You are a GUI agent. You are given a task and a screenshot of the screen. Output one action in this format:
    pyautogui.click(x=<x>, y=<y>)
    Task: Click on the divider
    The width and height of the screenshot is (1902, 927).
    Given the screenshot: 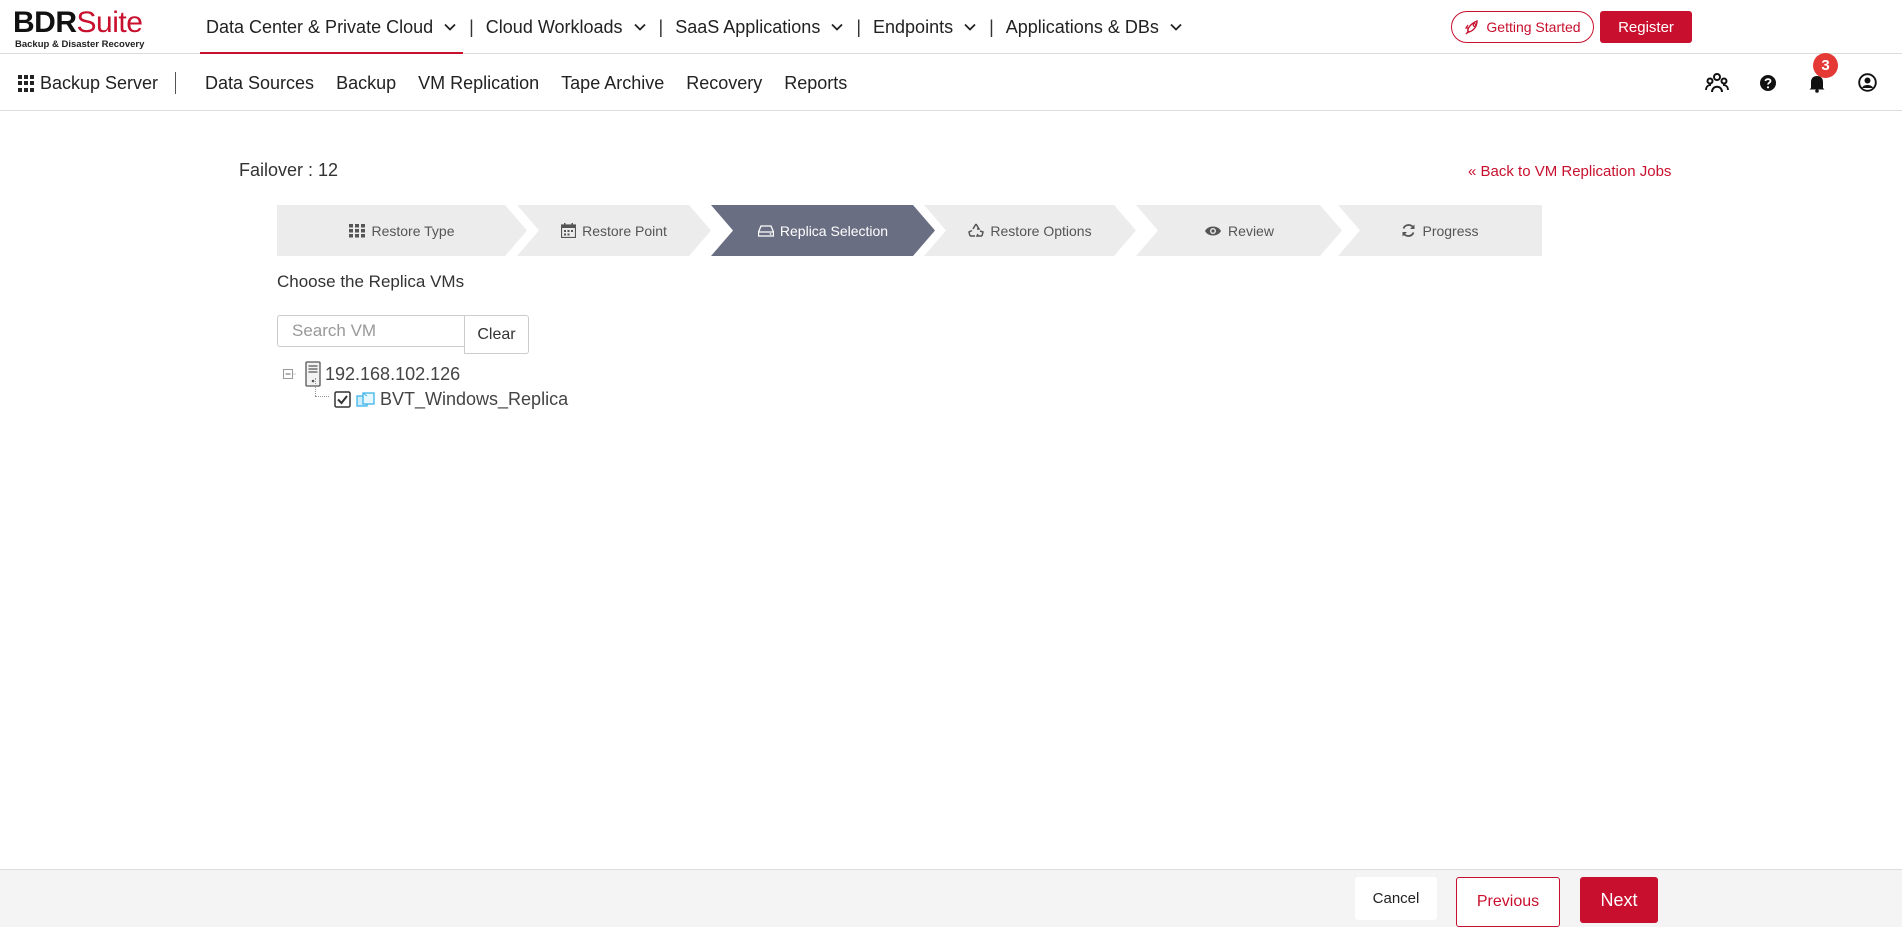 What is the action you would take?
    pyautogui.click(x=175, y=83)
    